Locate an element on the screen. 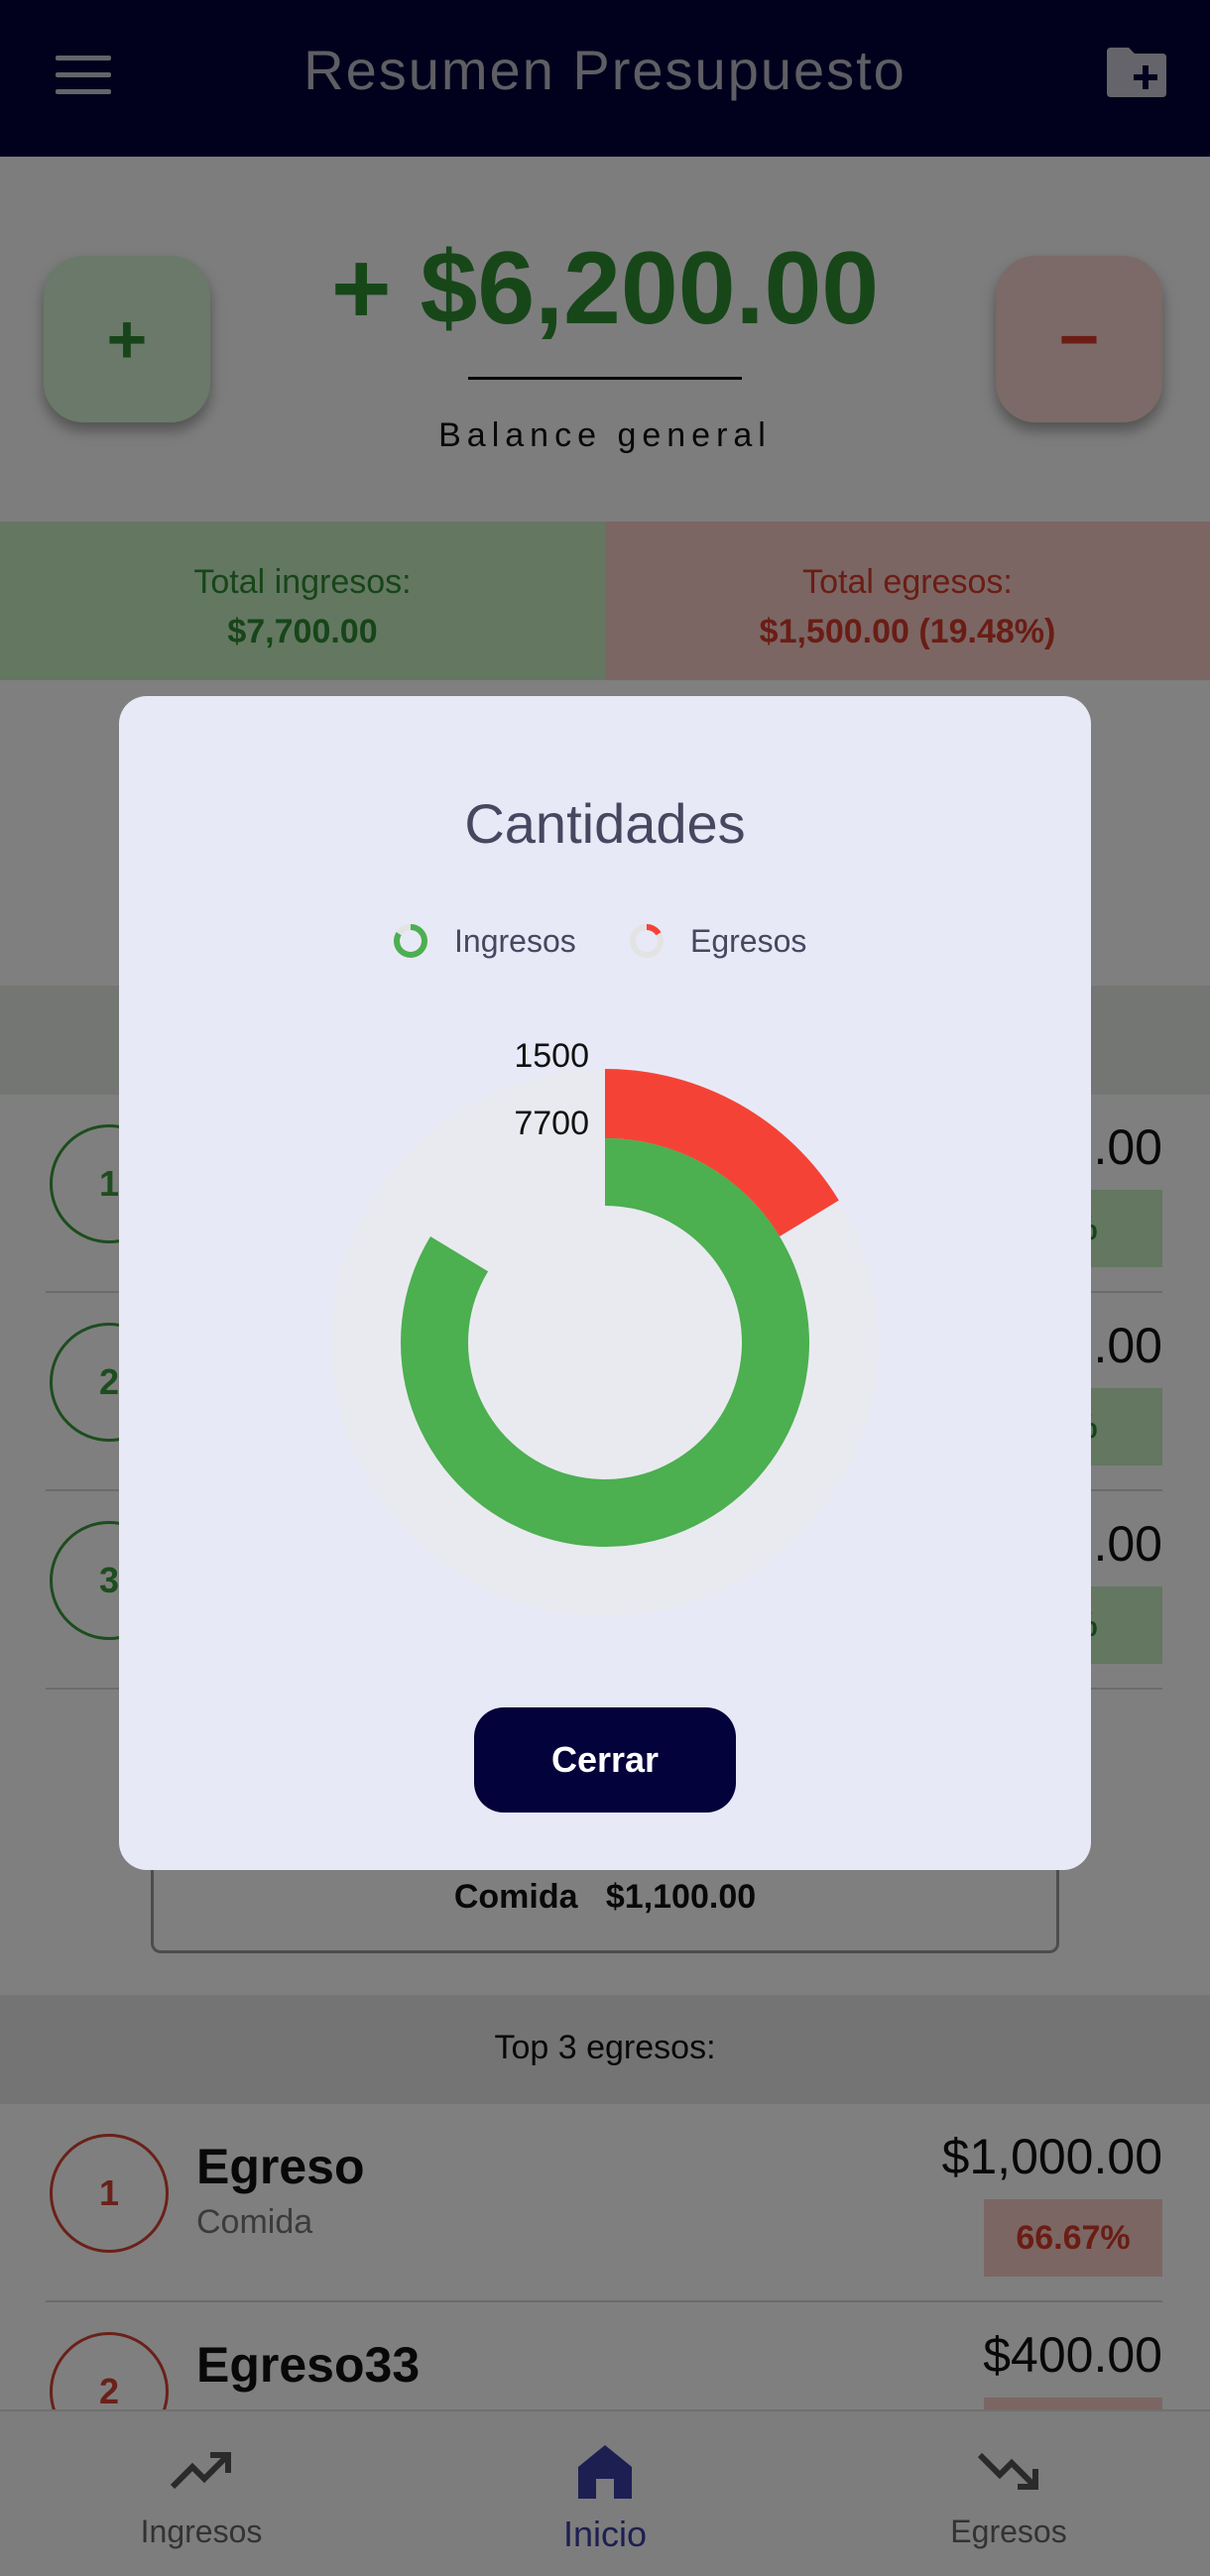  legend-item-ingresos: Ingresos is located at coordinates (483, 941).